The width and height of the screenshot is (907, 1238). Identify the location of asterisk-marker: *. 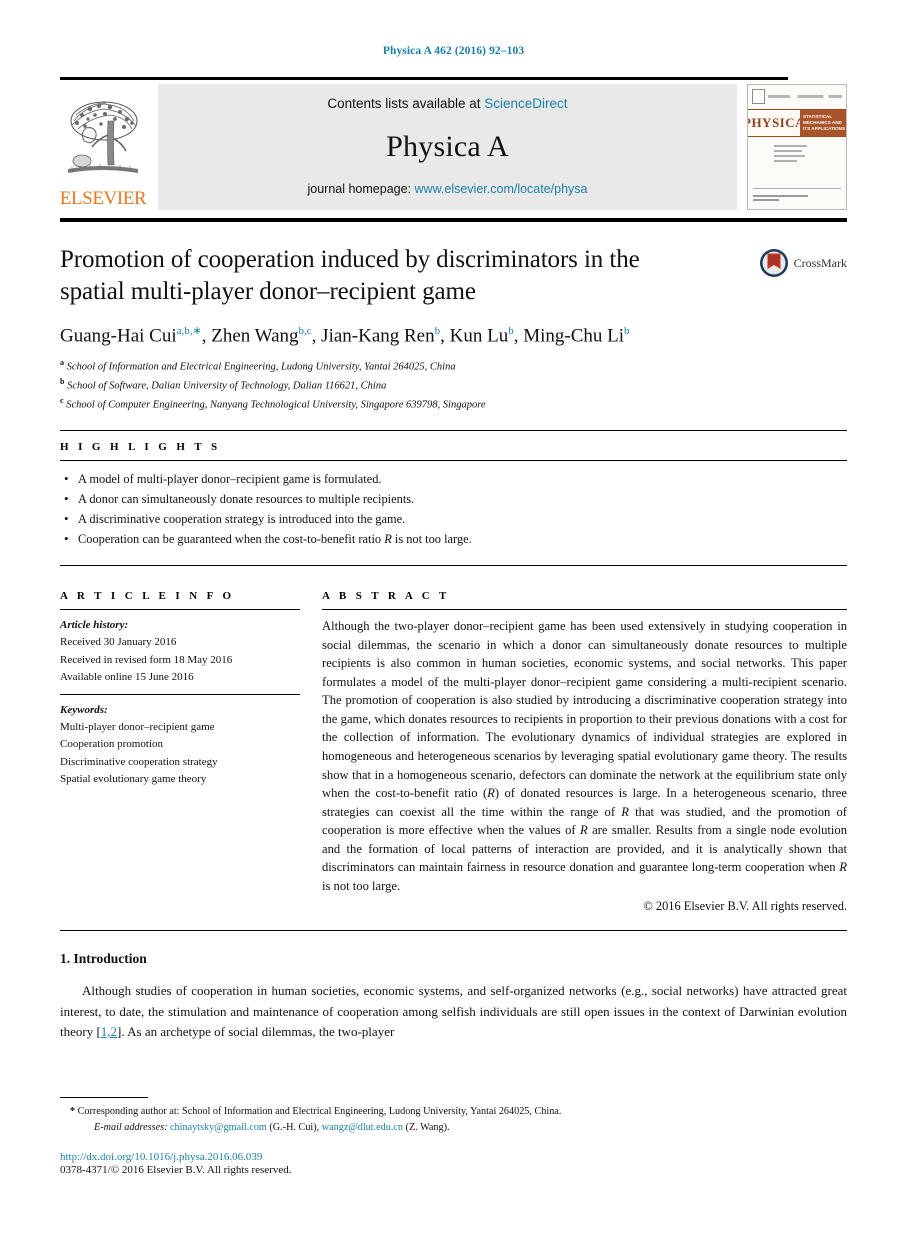
(73, 1111).